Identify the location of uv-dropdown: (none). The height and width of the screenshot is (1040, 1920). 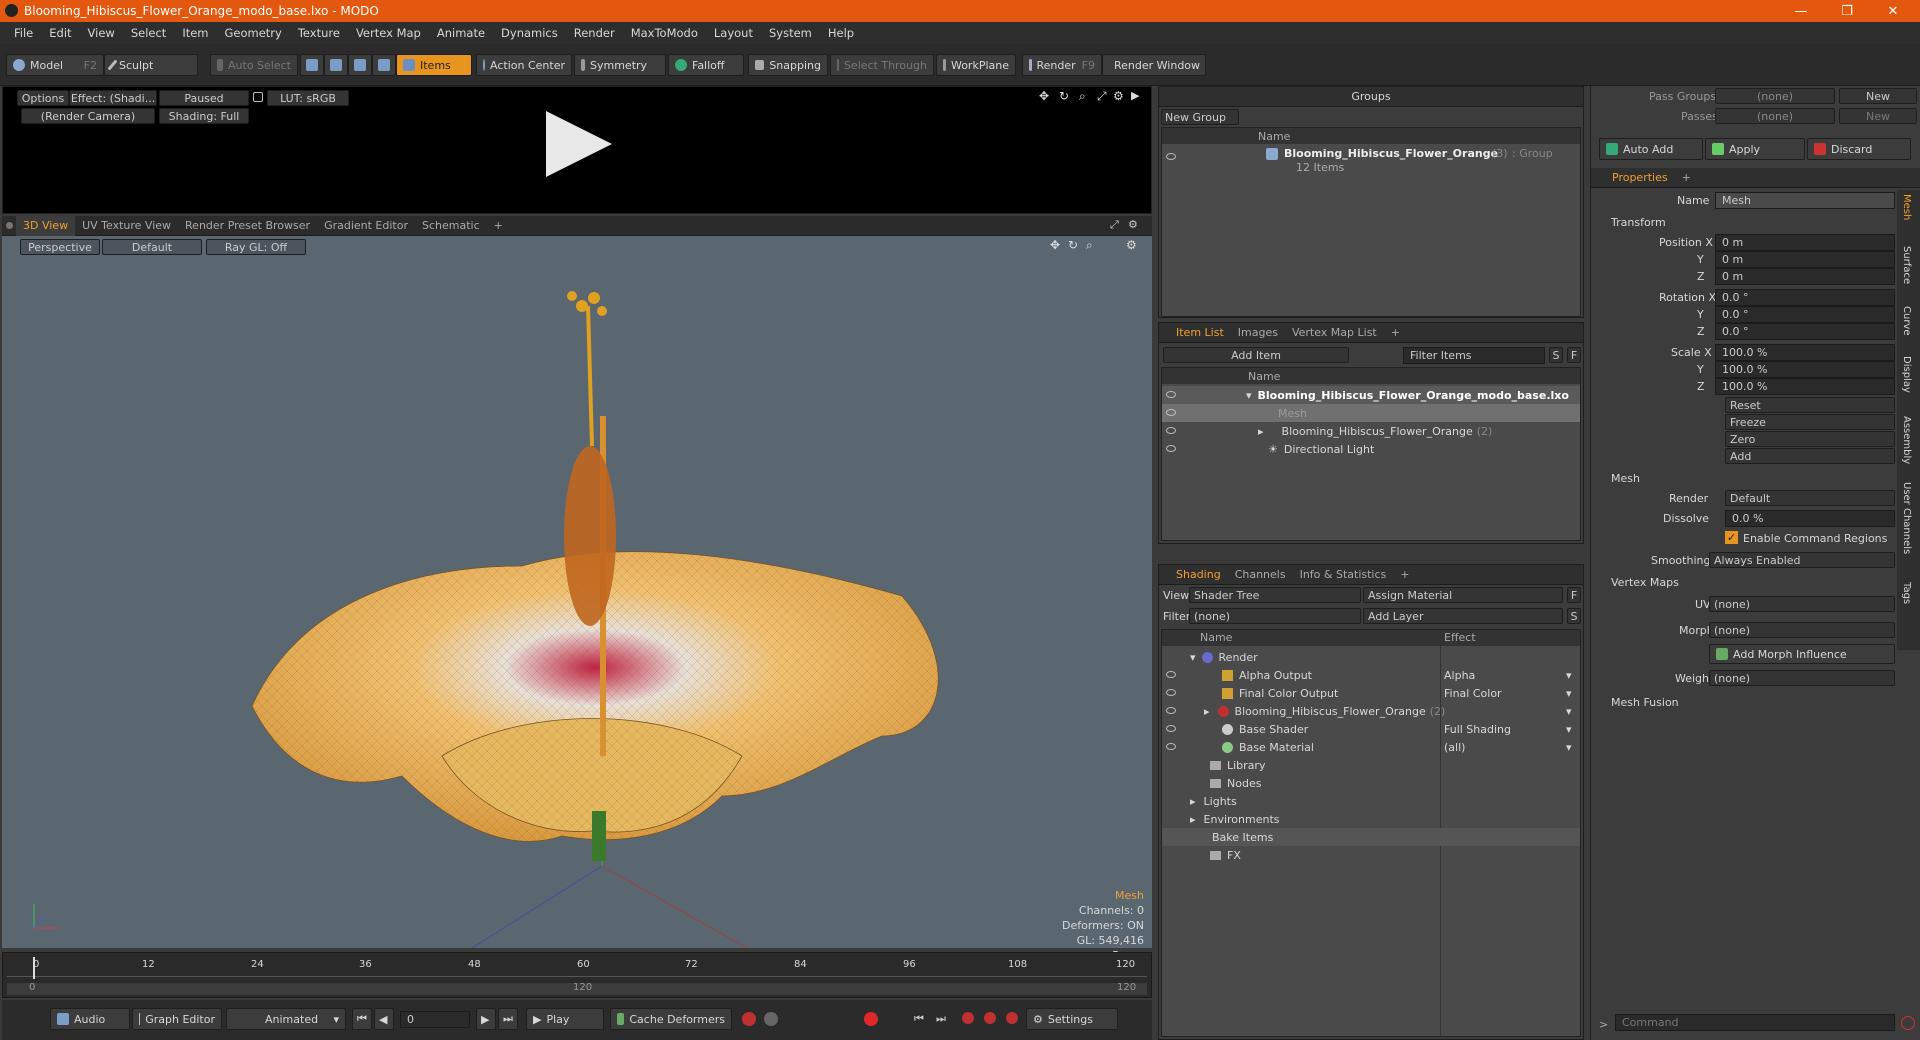
(1802, 604).